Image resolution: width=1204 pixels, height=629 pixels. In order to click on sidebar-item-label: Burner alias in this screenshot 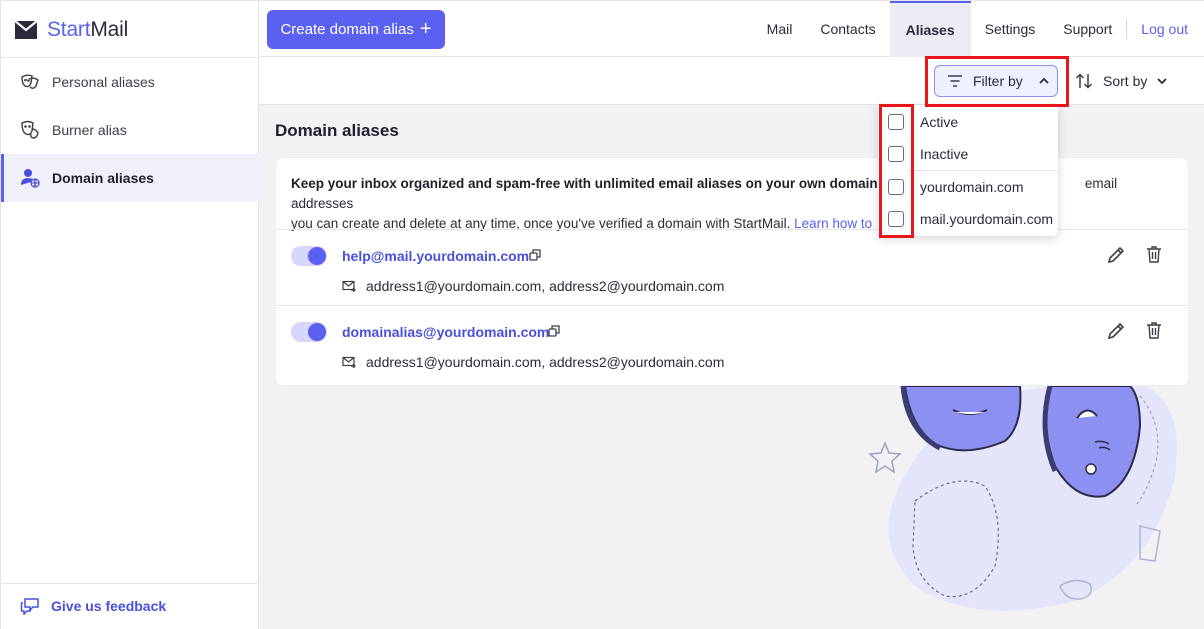, I will do `click(89, 130)`.